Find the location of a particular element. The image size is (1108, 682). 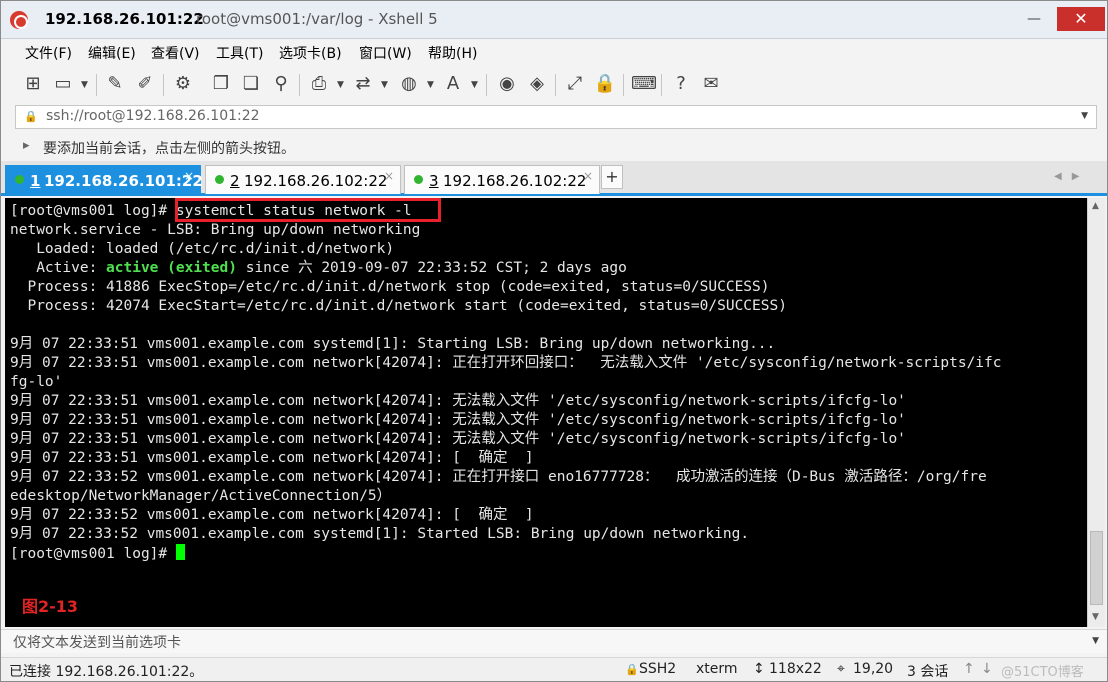

address-dropdown-icon: ▼ is located at coordinates (1084, 116).